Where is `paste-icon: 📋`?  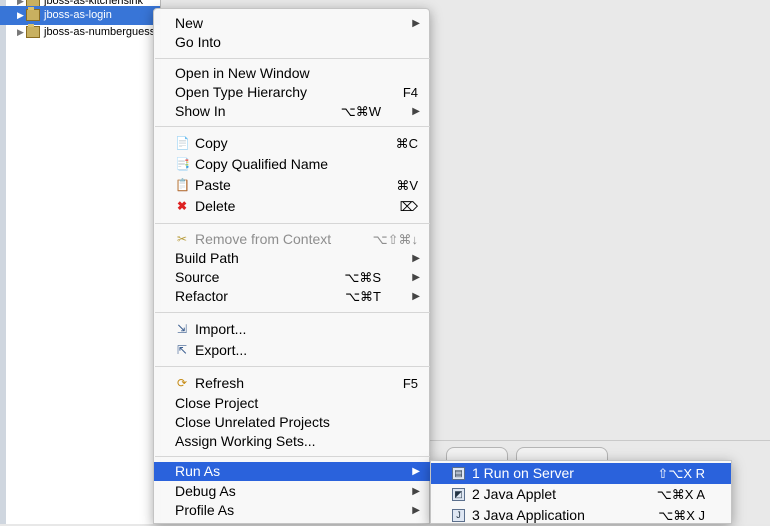 paste-icon: 📋 is located at coordinates (182, 185).